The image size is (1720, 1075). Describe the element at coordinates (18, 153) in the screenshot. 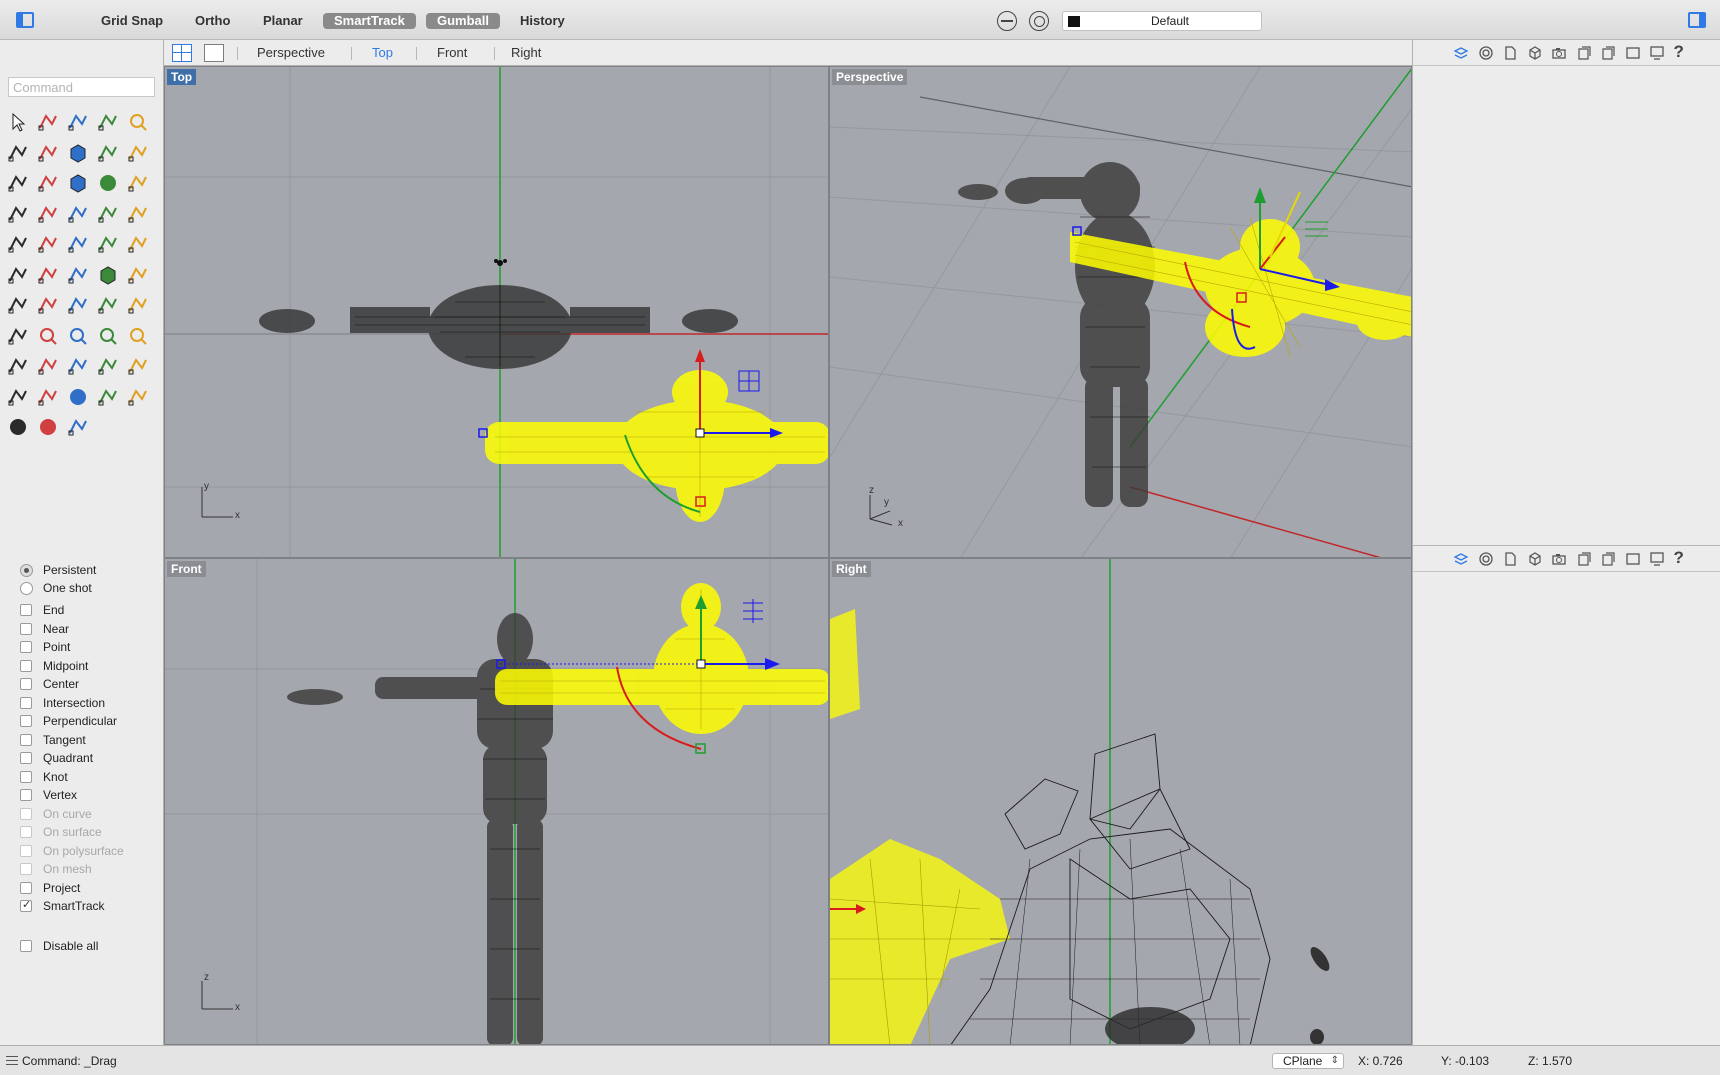

I see `curve-icon` at that location.